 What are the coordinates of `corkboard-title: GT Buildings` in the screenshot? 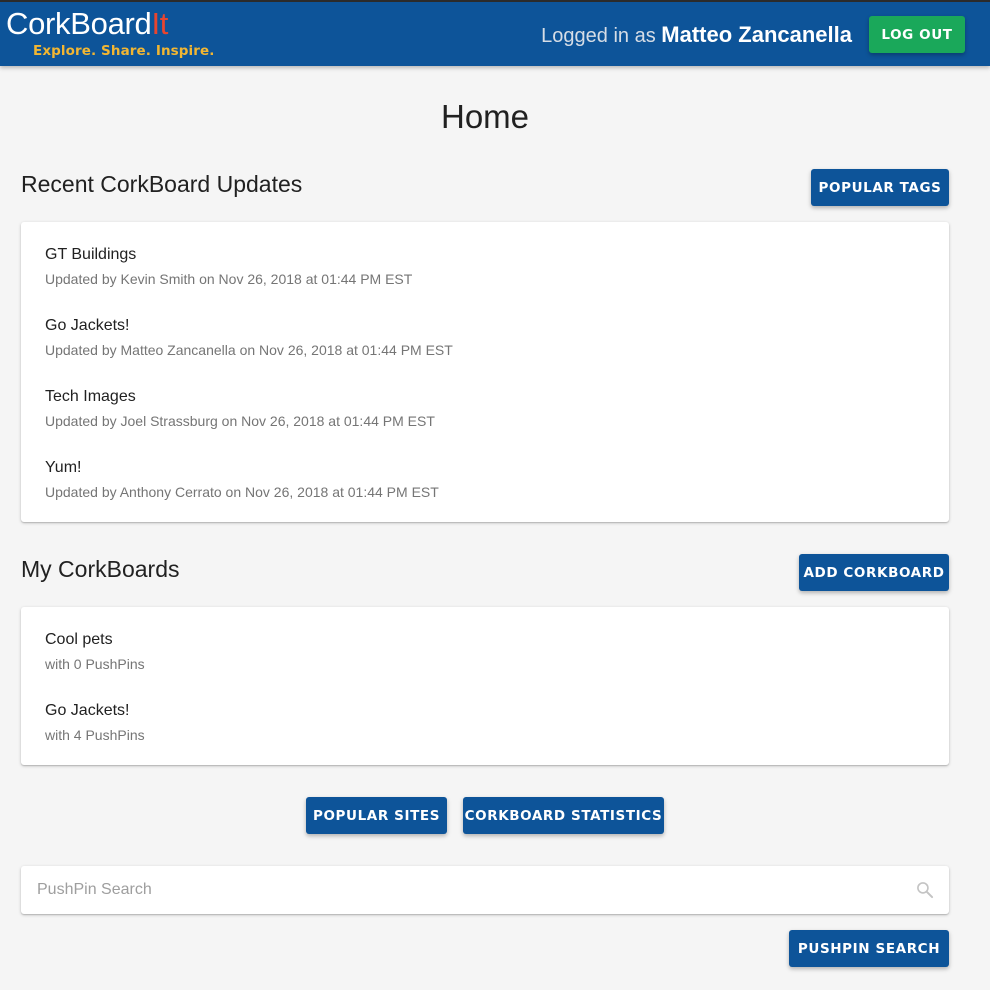 It's located at (91, 254).